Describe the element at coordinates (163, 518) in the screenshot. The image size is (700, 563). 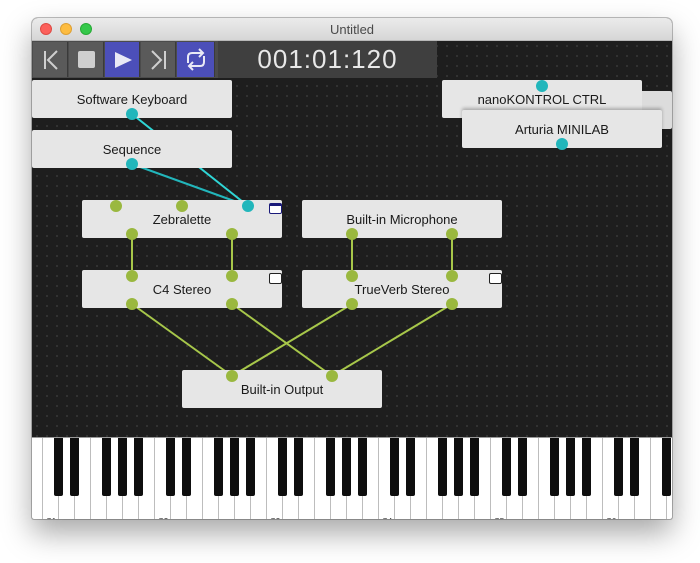
I see `octave-label: C2` at that location.